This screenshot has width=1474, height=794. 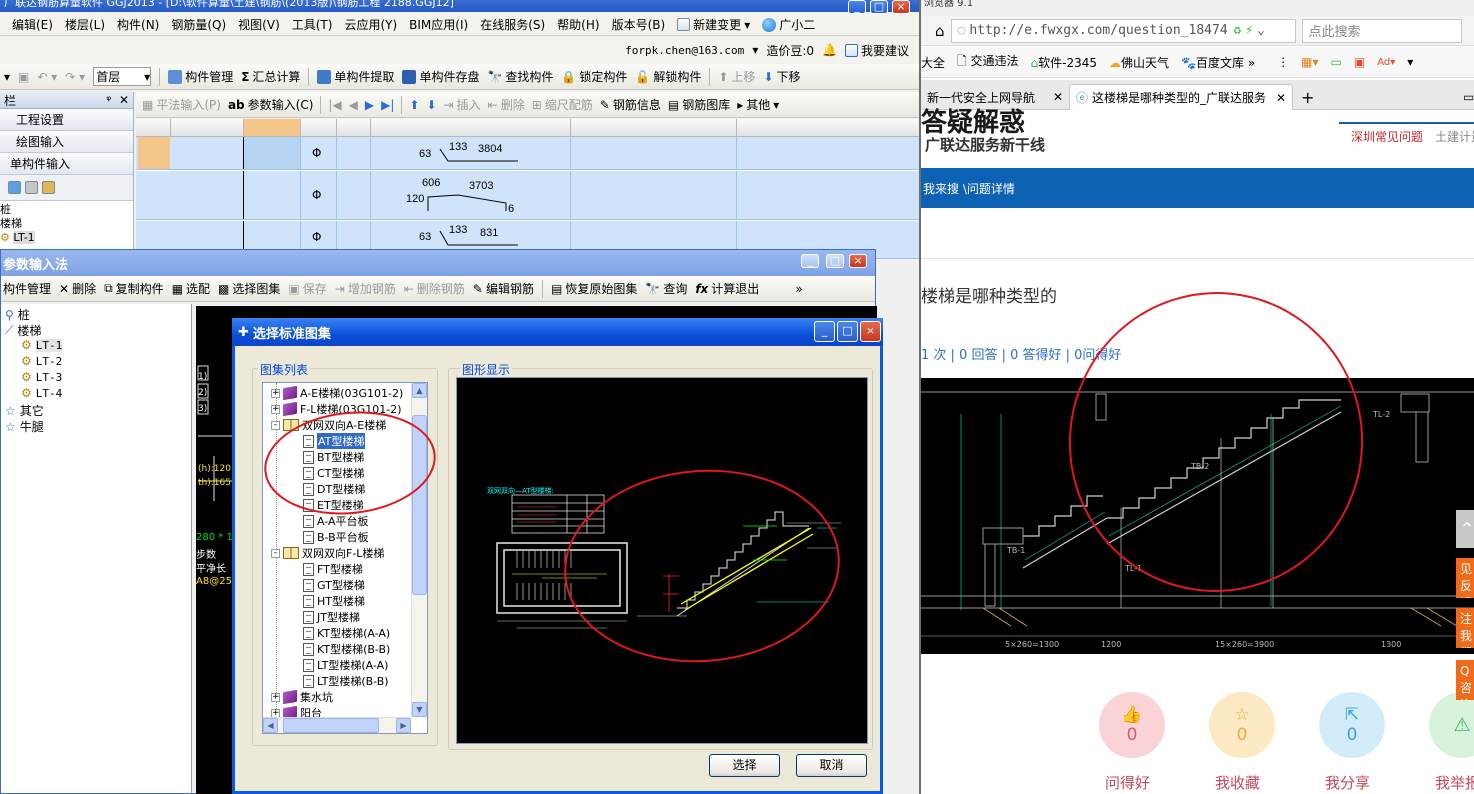 What do you see at coordinates (336, 521) in the screenshot?
I see `atlas-list-item: A-A平台板` at bounding box center [336, 521].